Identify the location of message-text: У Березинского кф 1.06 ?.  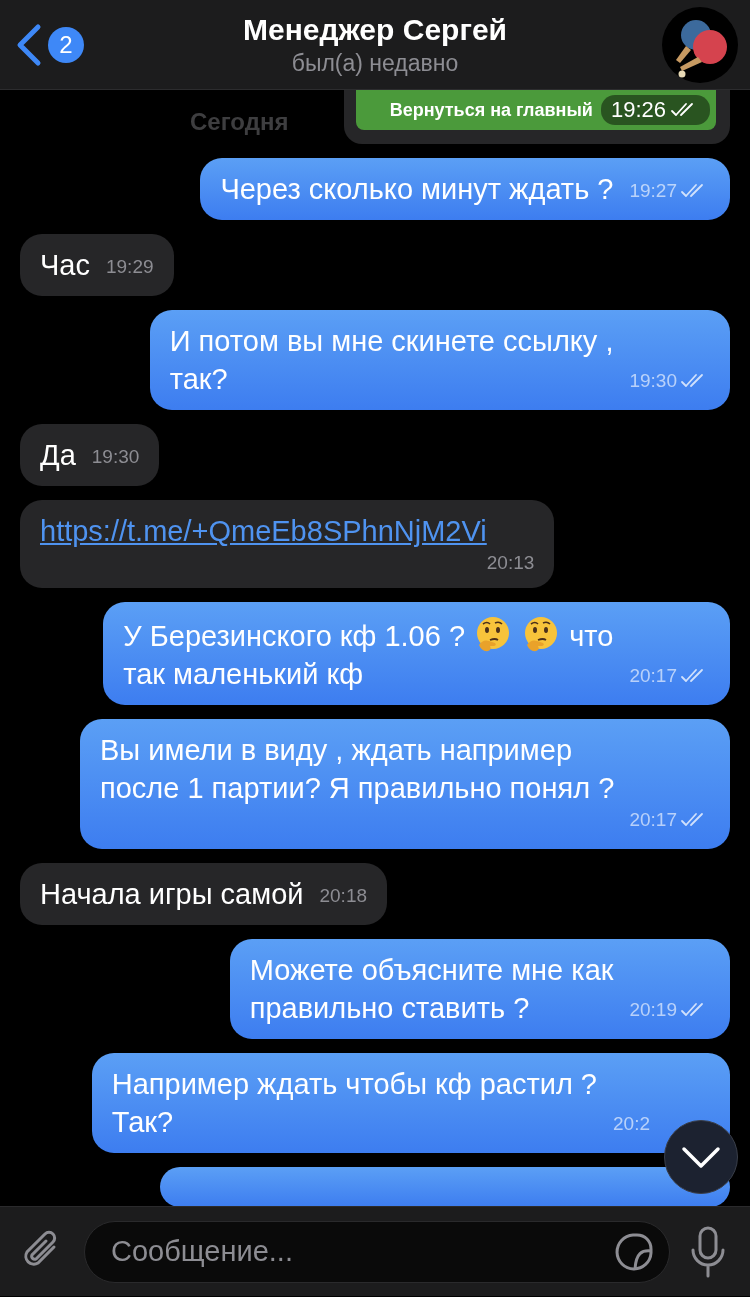
(294, 636).